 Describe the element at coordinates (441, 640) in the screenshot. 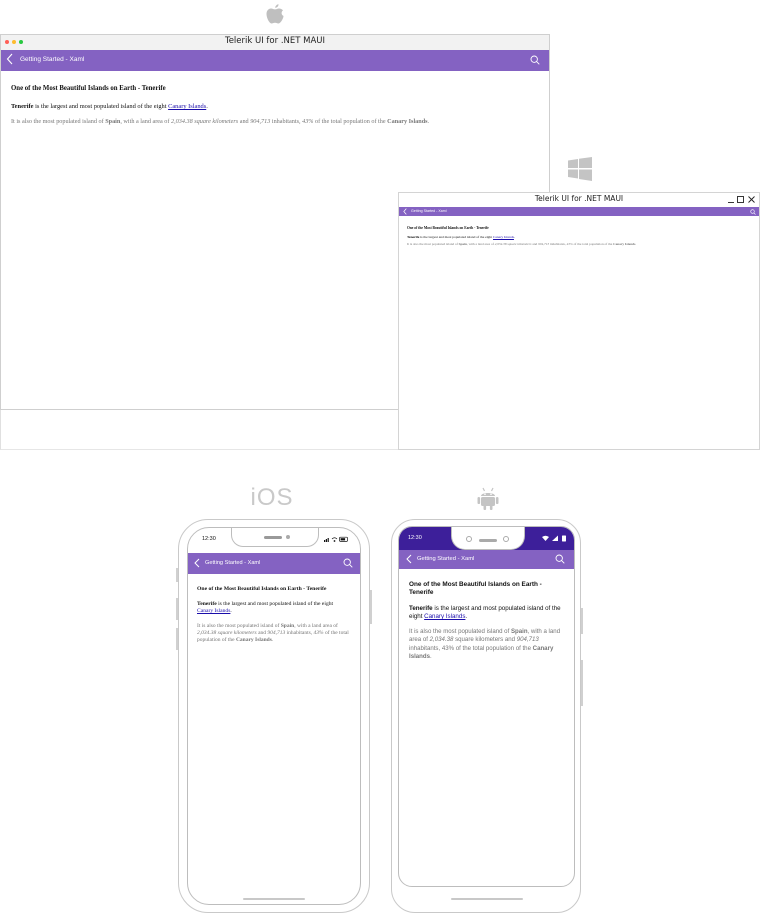

I see `italic-area: 2,034.38` at that location.